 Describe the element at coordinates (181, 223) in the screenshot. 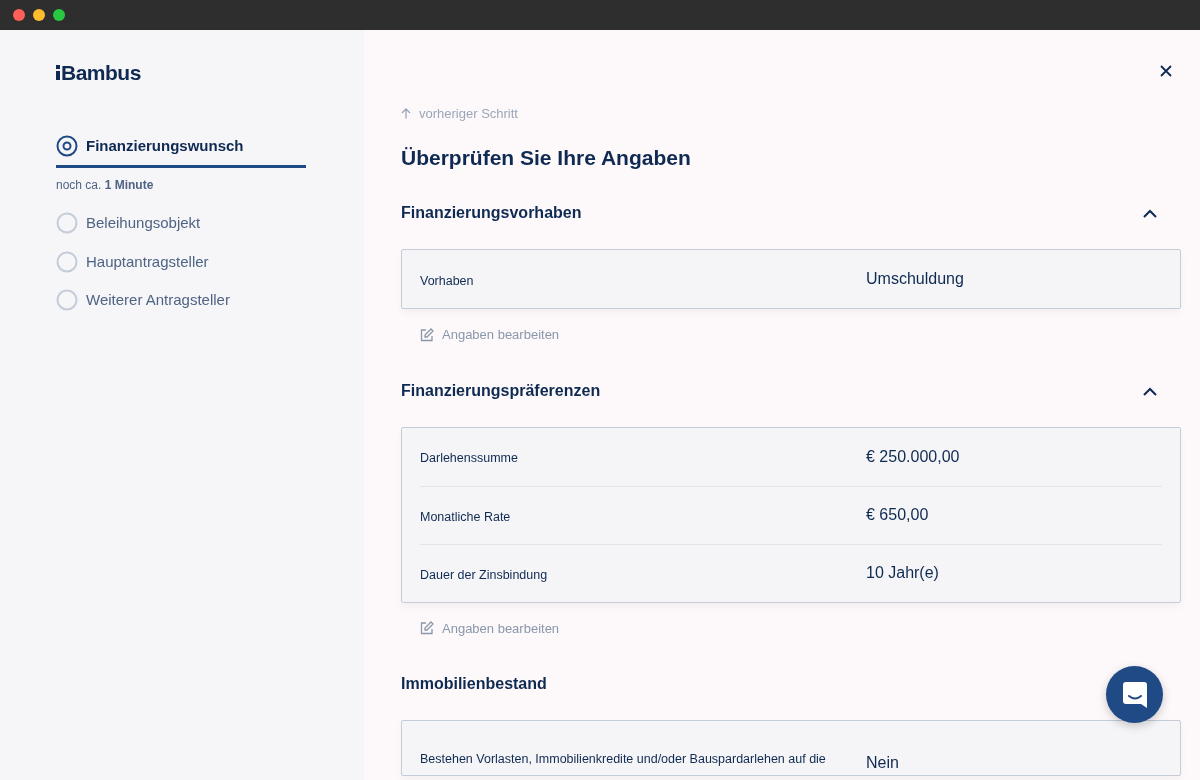

I see `step-item: Beleihungsobjekt` at that location.